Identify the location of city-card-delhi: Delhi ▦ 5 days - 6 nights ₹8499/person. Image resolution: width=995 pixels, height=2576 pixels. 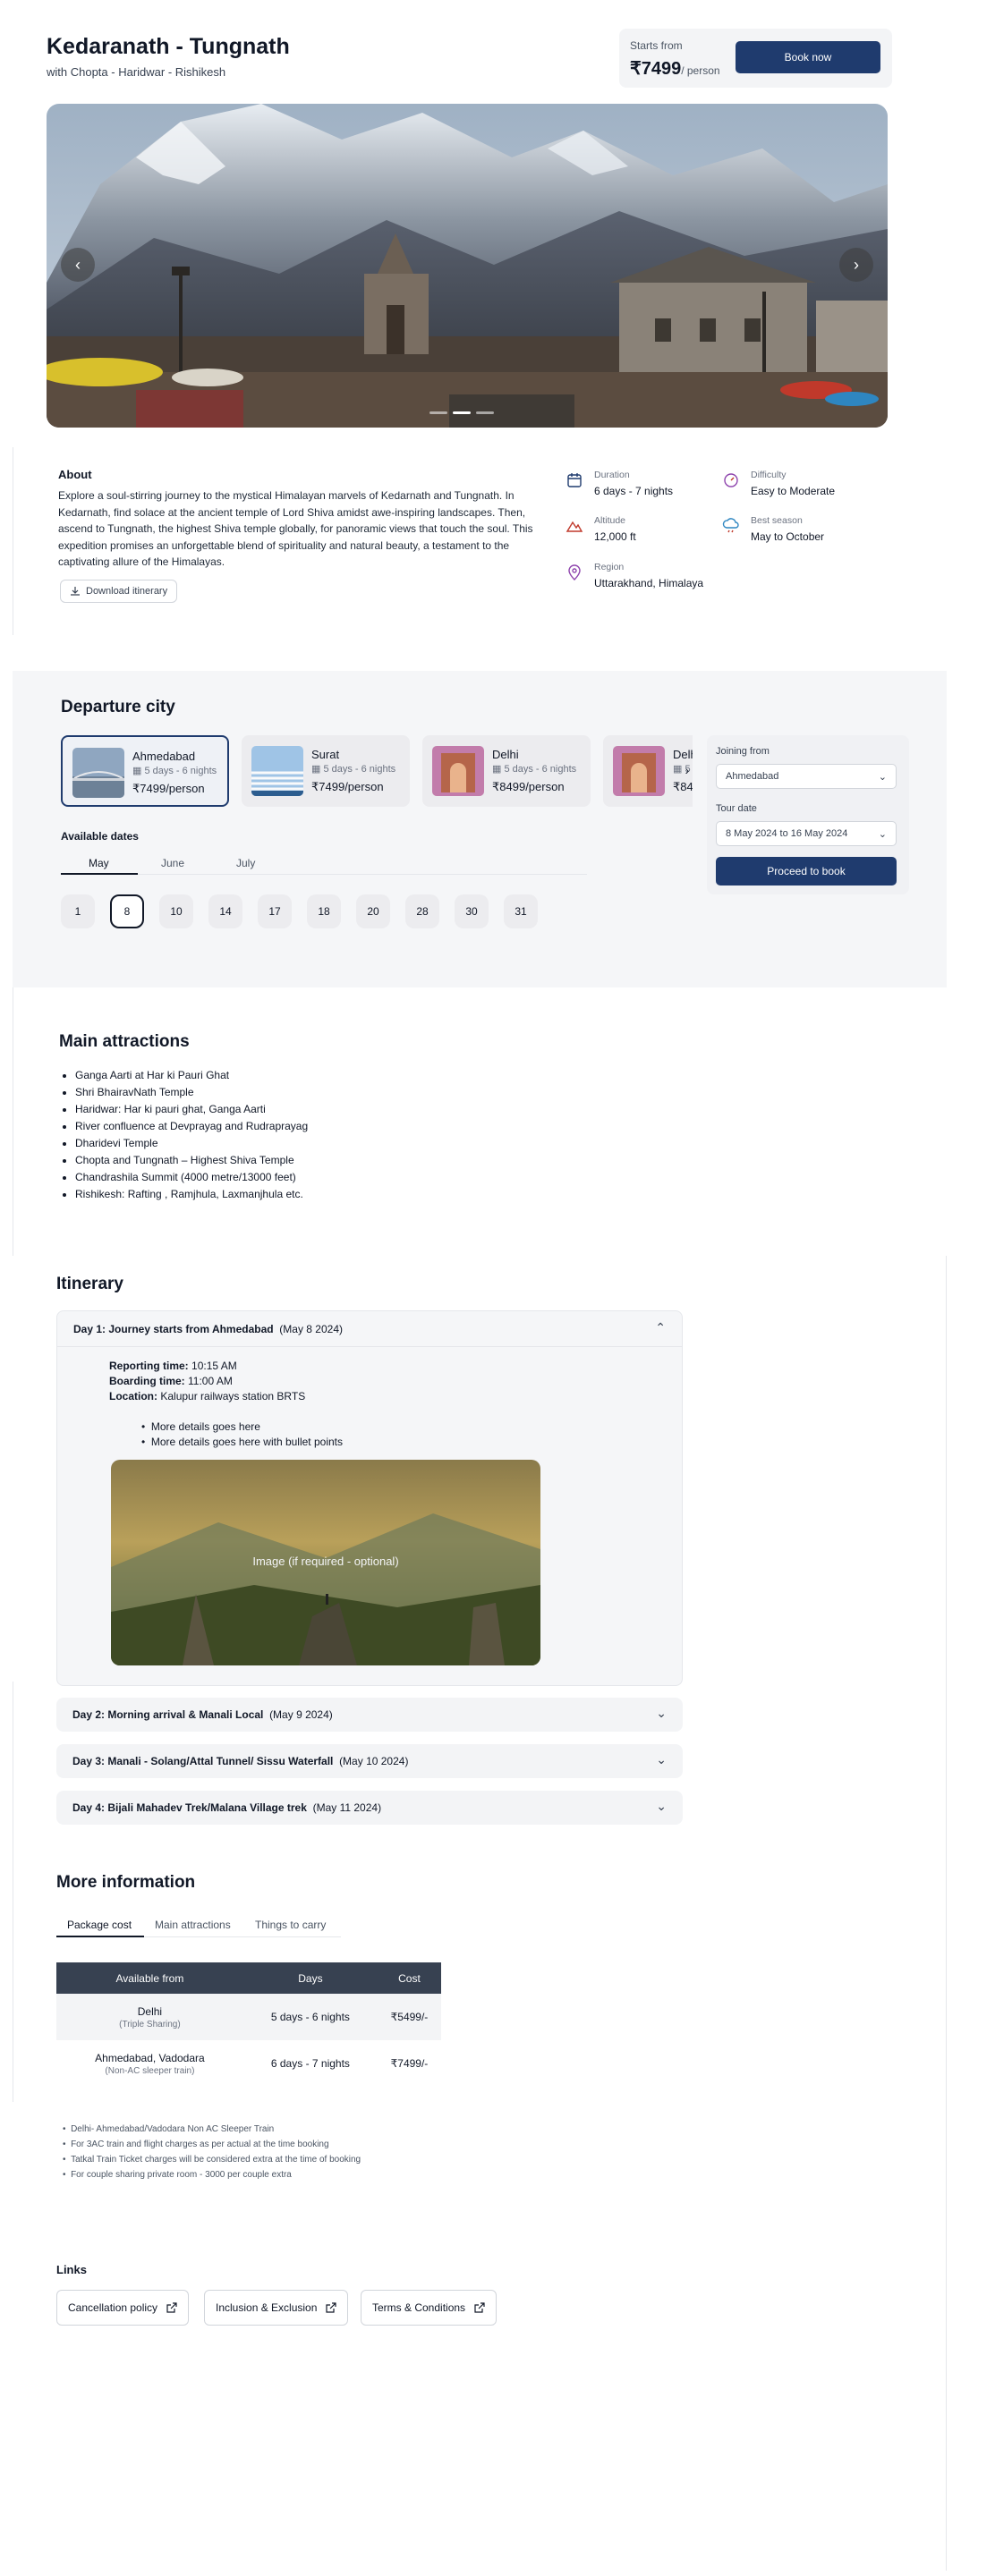
(507, 771).